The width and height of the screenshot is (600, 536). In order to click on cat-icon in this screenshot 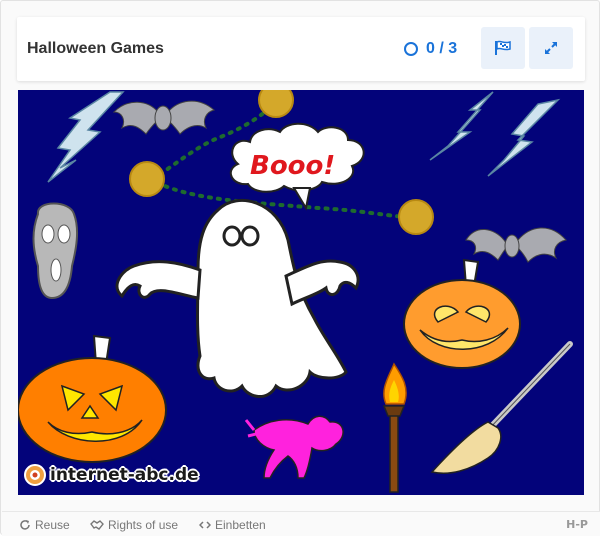, I will do `click(294, 447)`.